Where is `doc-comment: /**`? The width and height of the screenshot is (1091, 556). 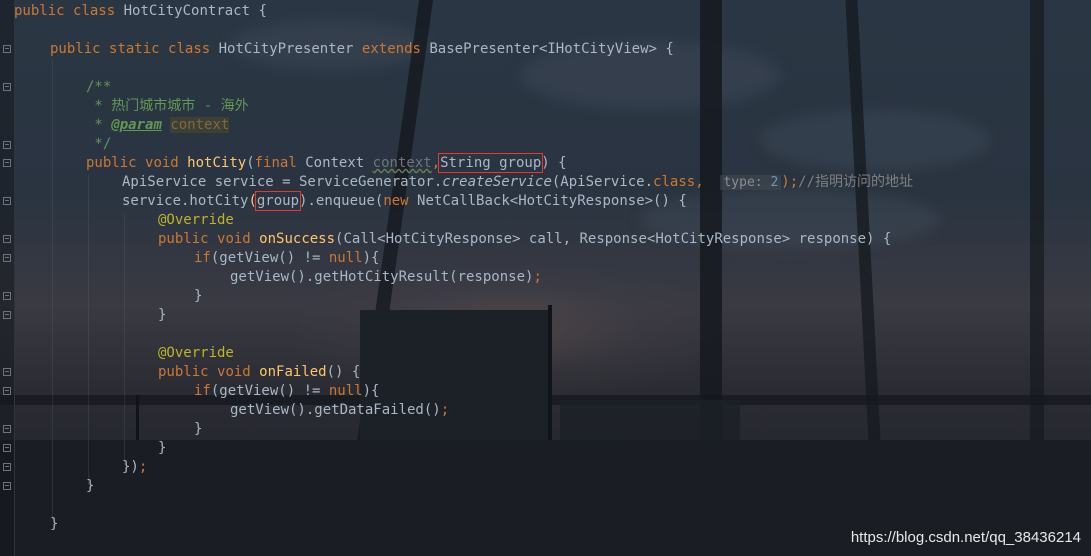 doc-comment: /** is located at coordinates (99, 87).